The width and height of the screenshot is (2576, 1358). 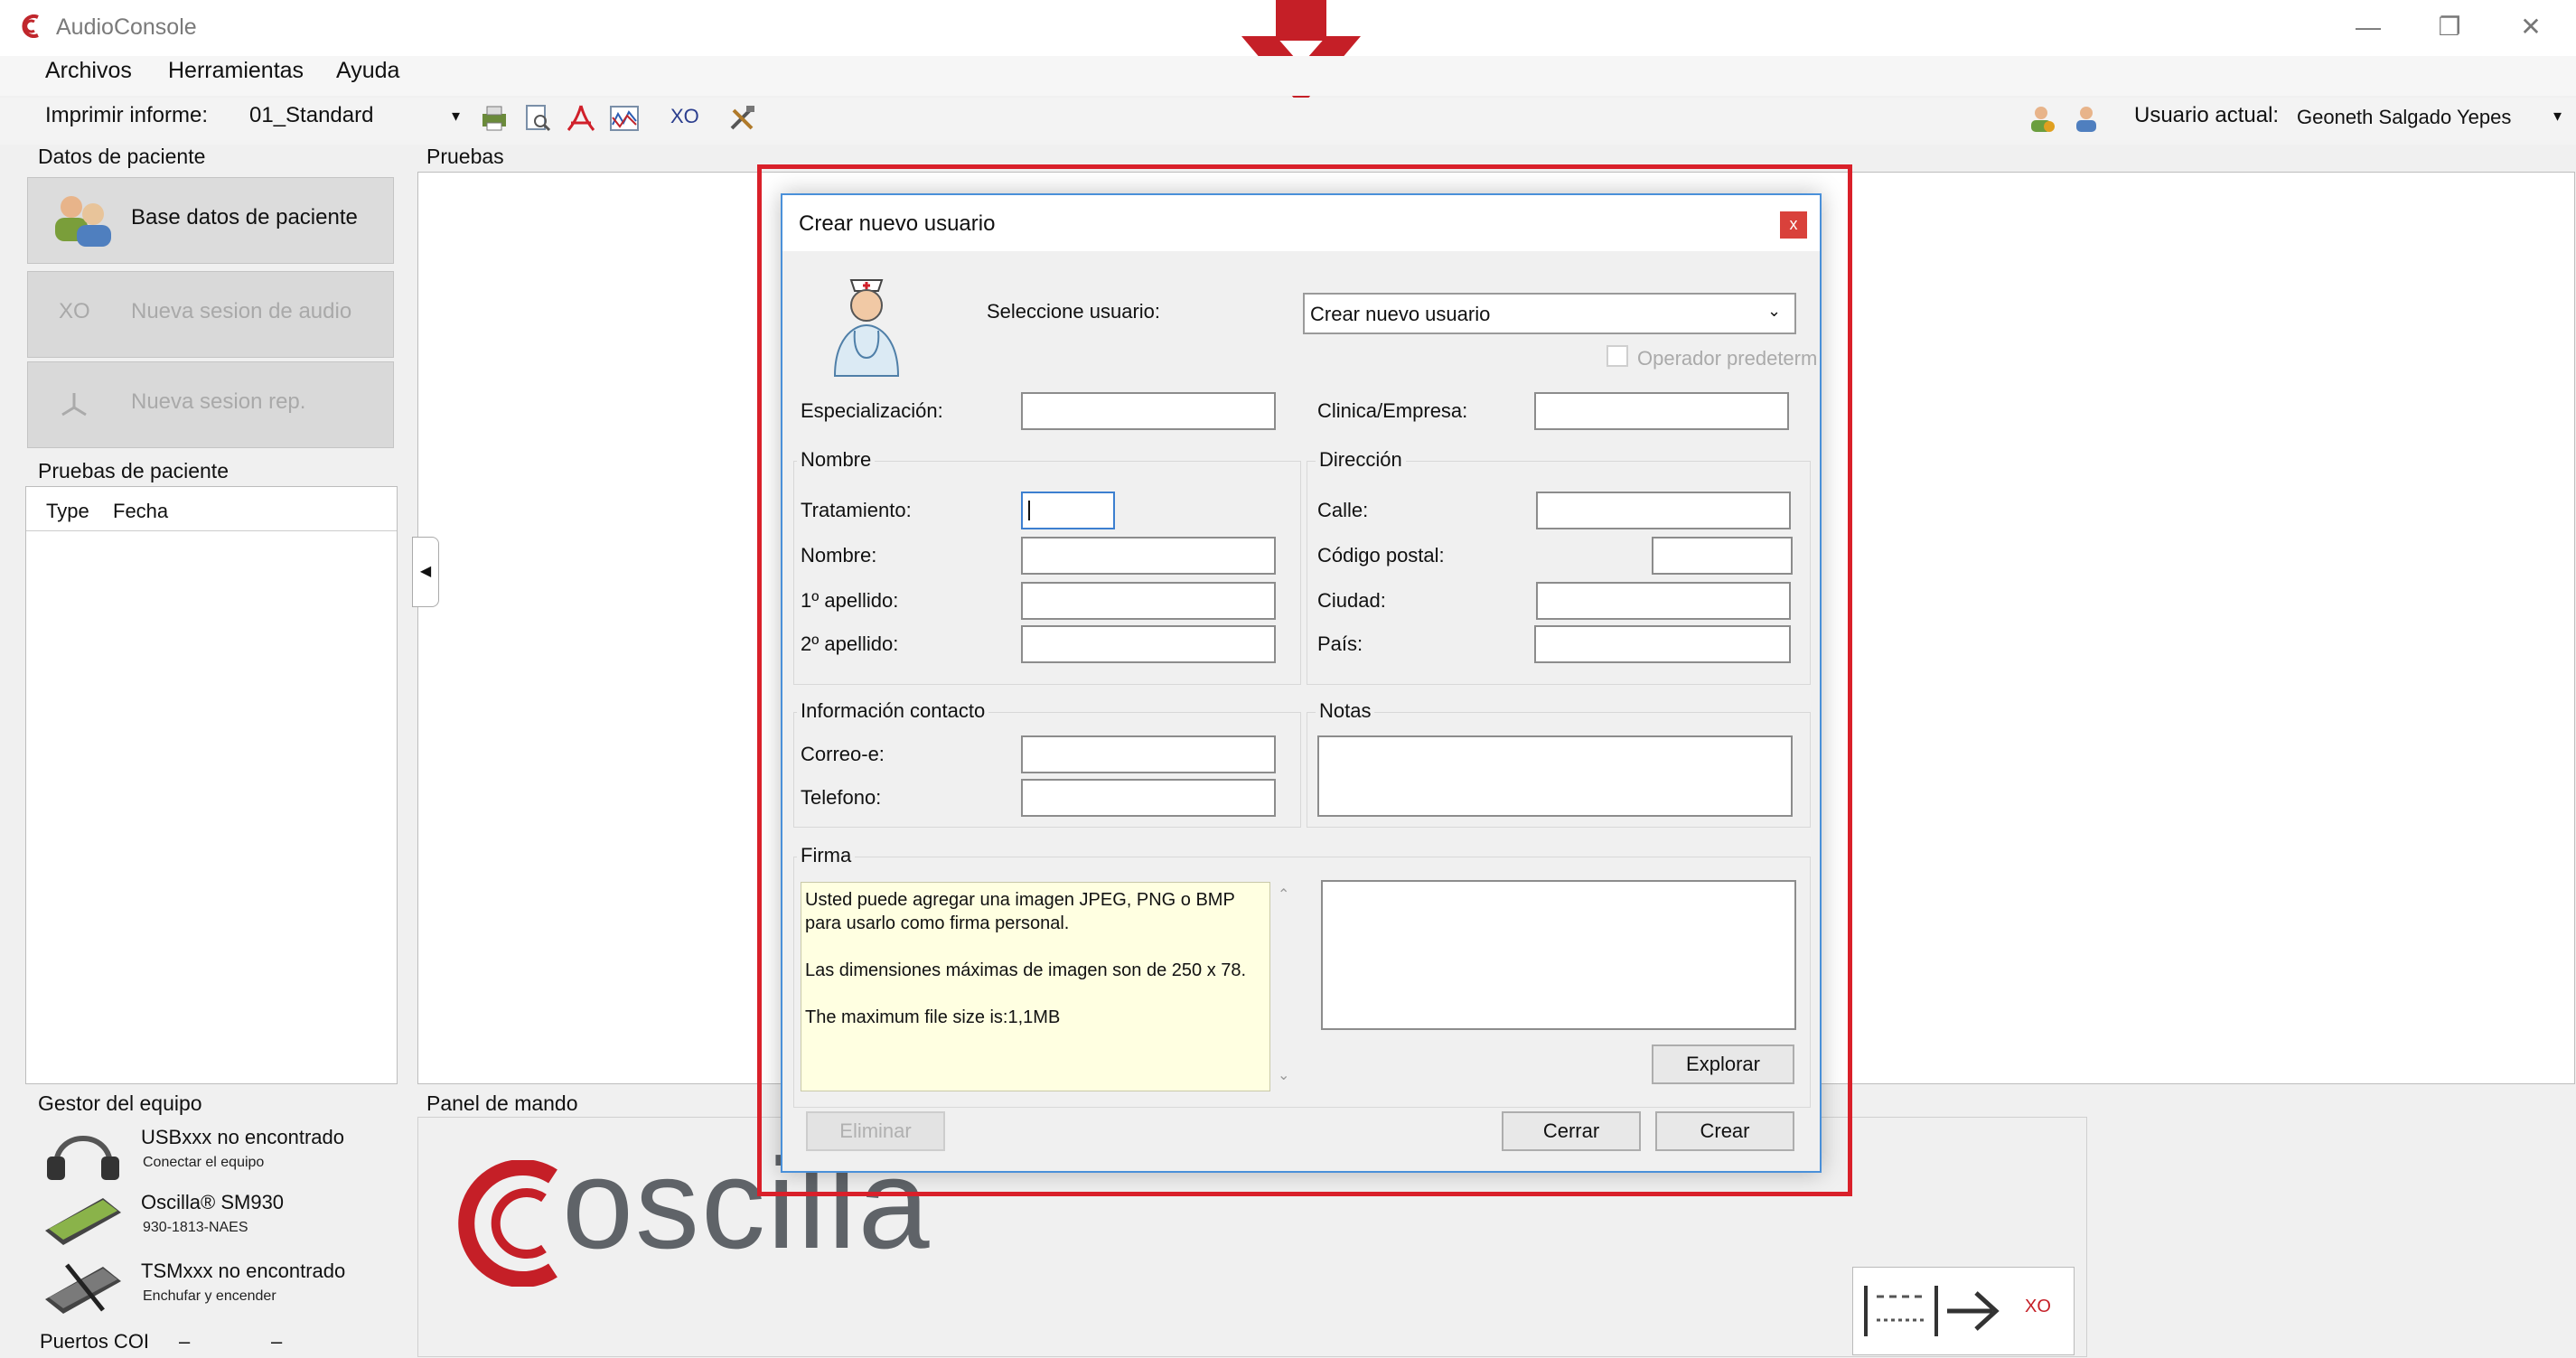 I want to click on patient-database-button: Base datos de paciente, so click(x=210, y=221).